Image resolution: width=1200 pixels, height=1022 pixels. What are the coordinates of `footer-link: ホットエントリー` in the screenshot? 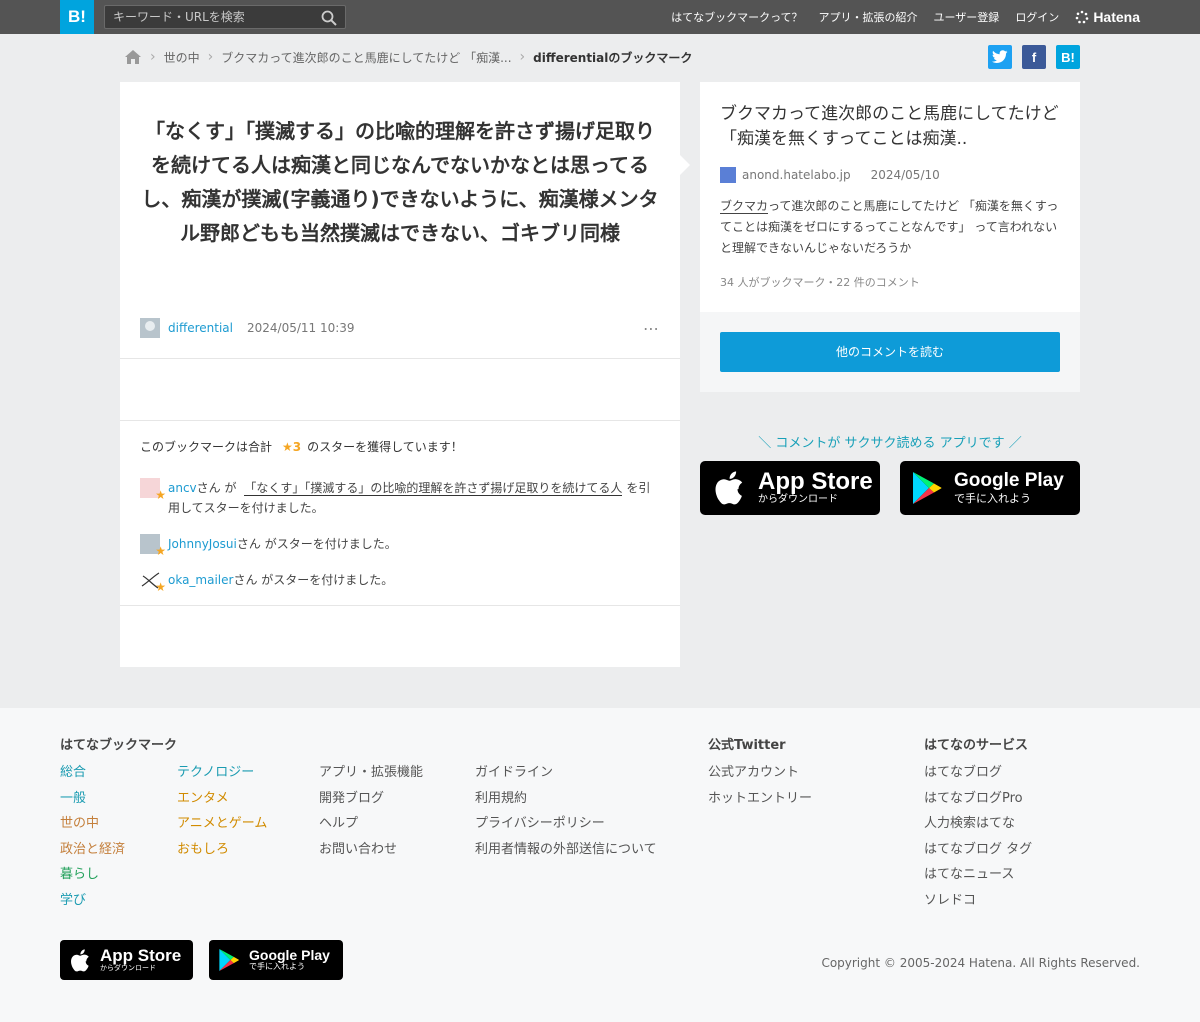 It's located at (760, 799).